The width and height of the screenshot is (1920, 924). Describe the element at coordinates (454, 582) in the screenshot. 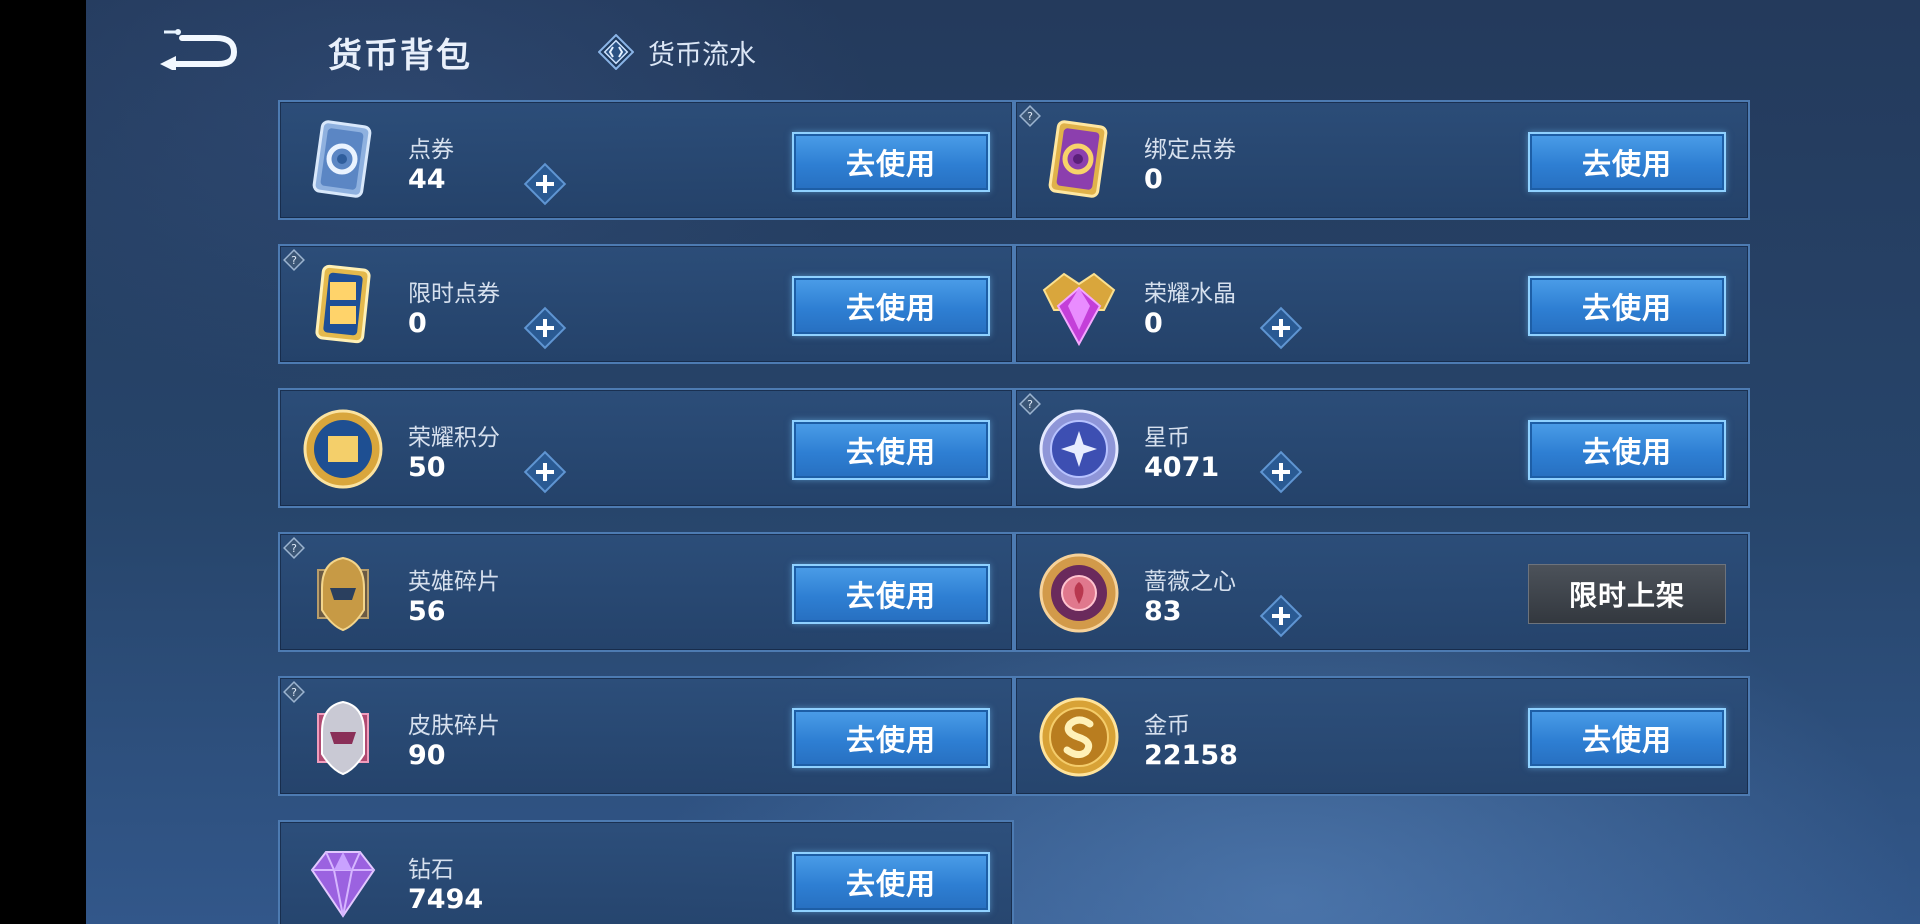

I see `currency-name: 英雄碎片` at that location.